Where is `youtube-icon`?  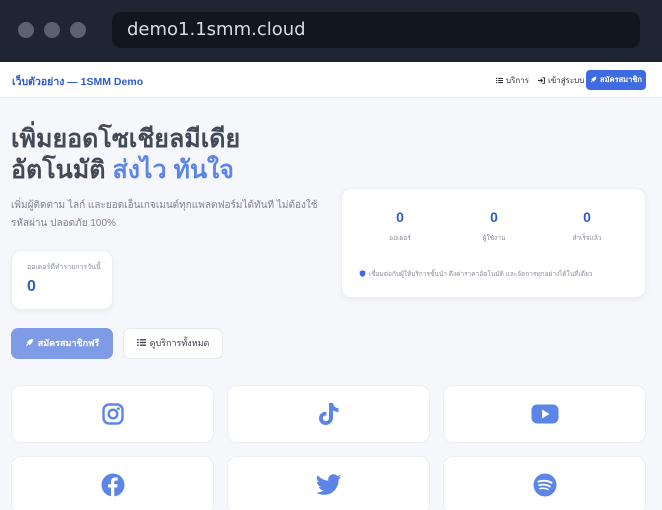 youtube-icon is located at coordinates (544, 414).